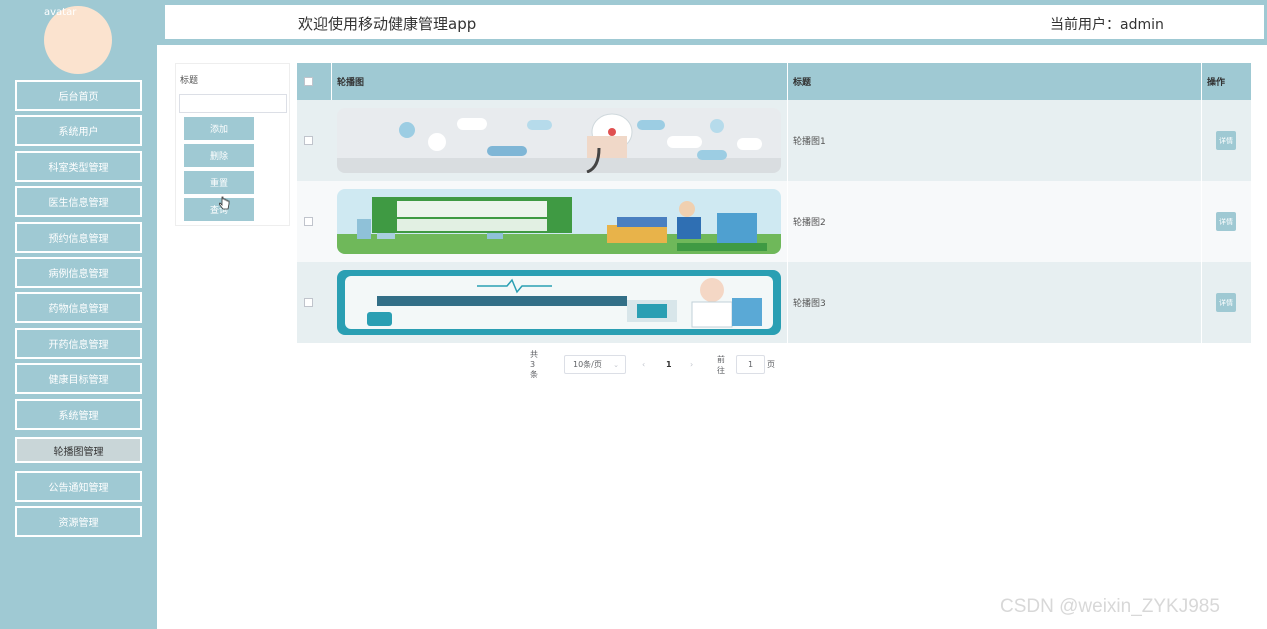  I want to click on chevron-down-icon: ⌄, so click(616, 364).